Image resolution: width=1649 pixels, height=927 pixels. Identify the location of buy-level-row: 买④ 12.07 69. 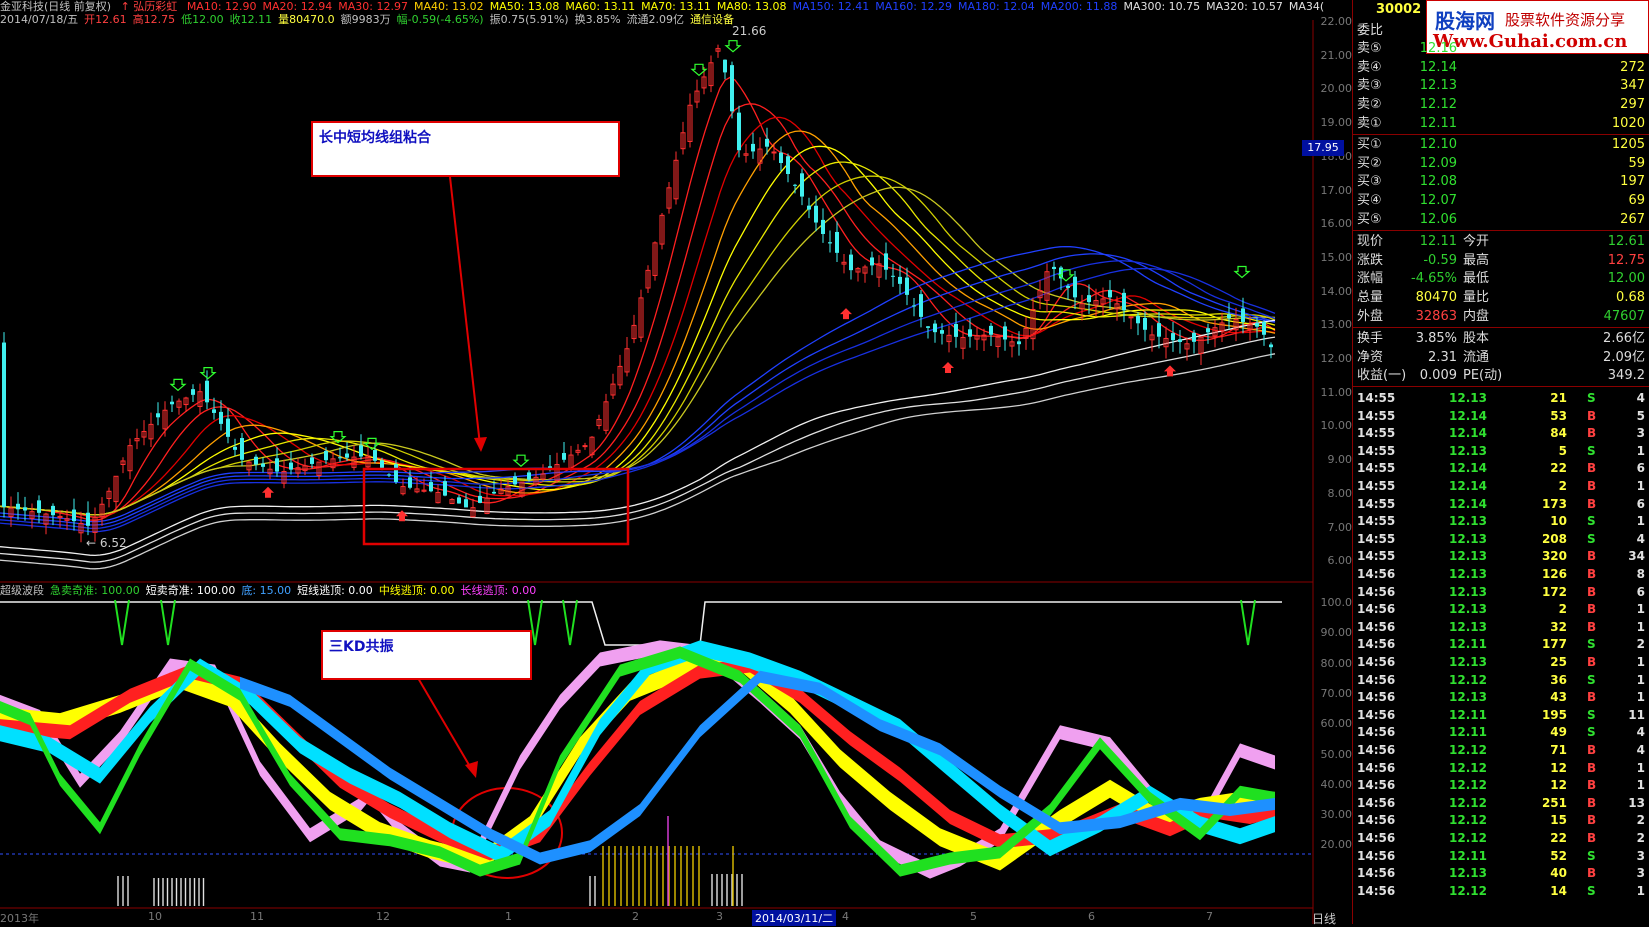
(1501, 201).